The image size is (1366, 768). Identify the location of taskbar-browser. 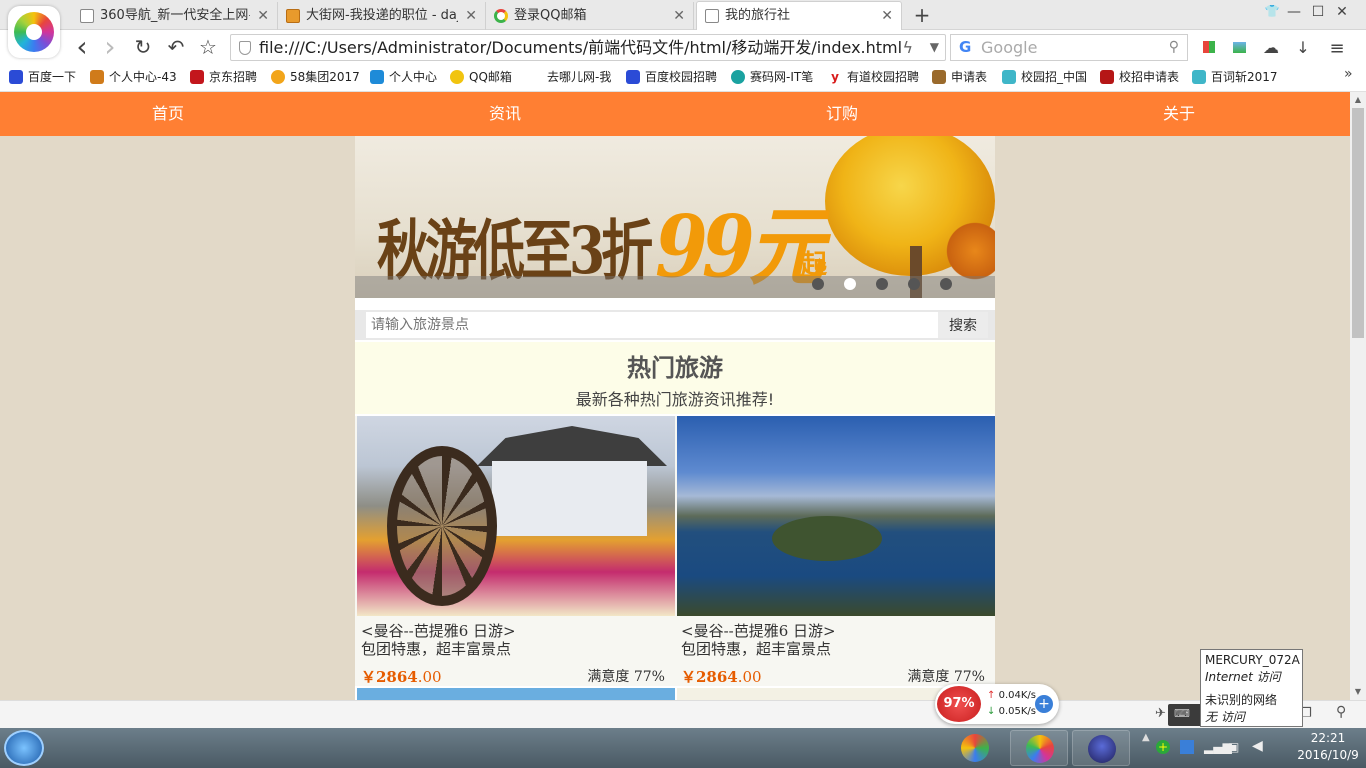
(1039, 748).